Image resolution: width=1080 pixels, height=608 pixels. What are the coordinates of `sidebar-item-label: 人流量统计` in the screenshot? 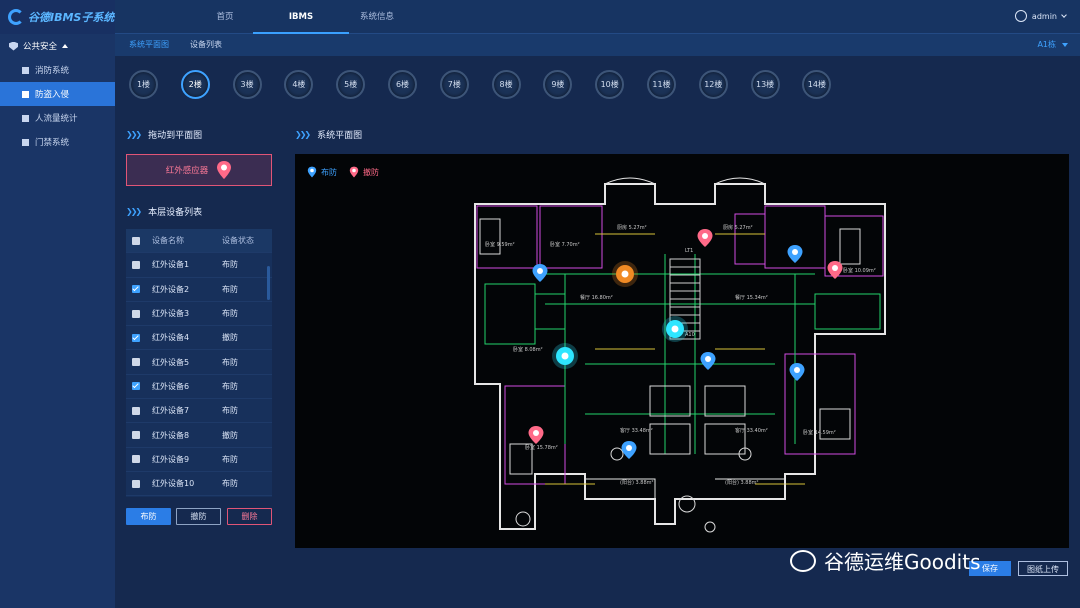 It's located at (56, 119).